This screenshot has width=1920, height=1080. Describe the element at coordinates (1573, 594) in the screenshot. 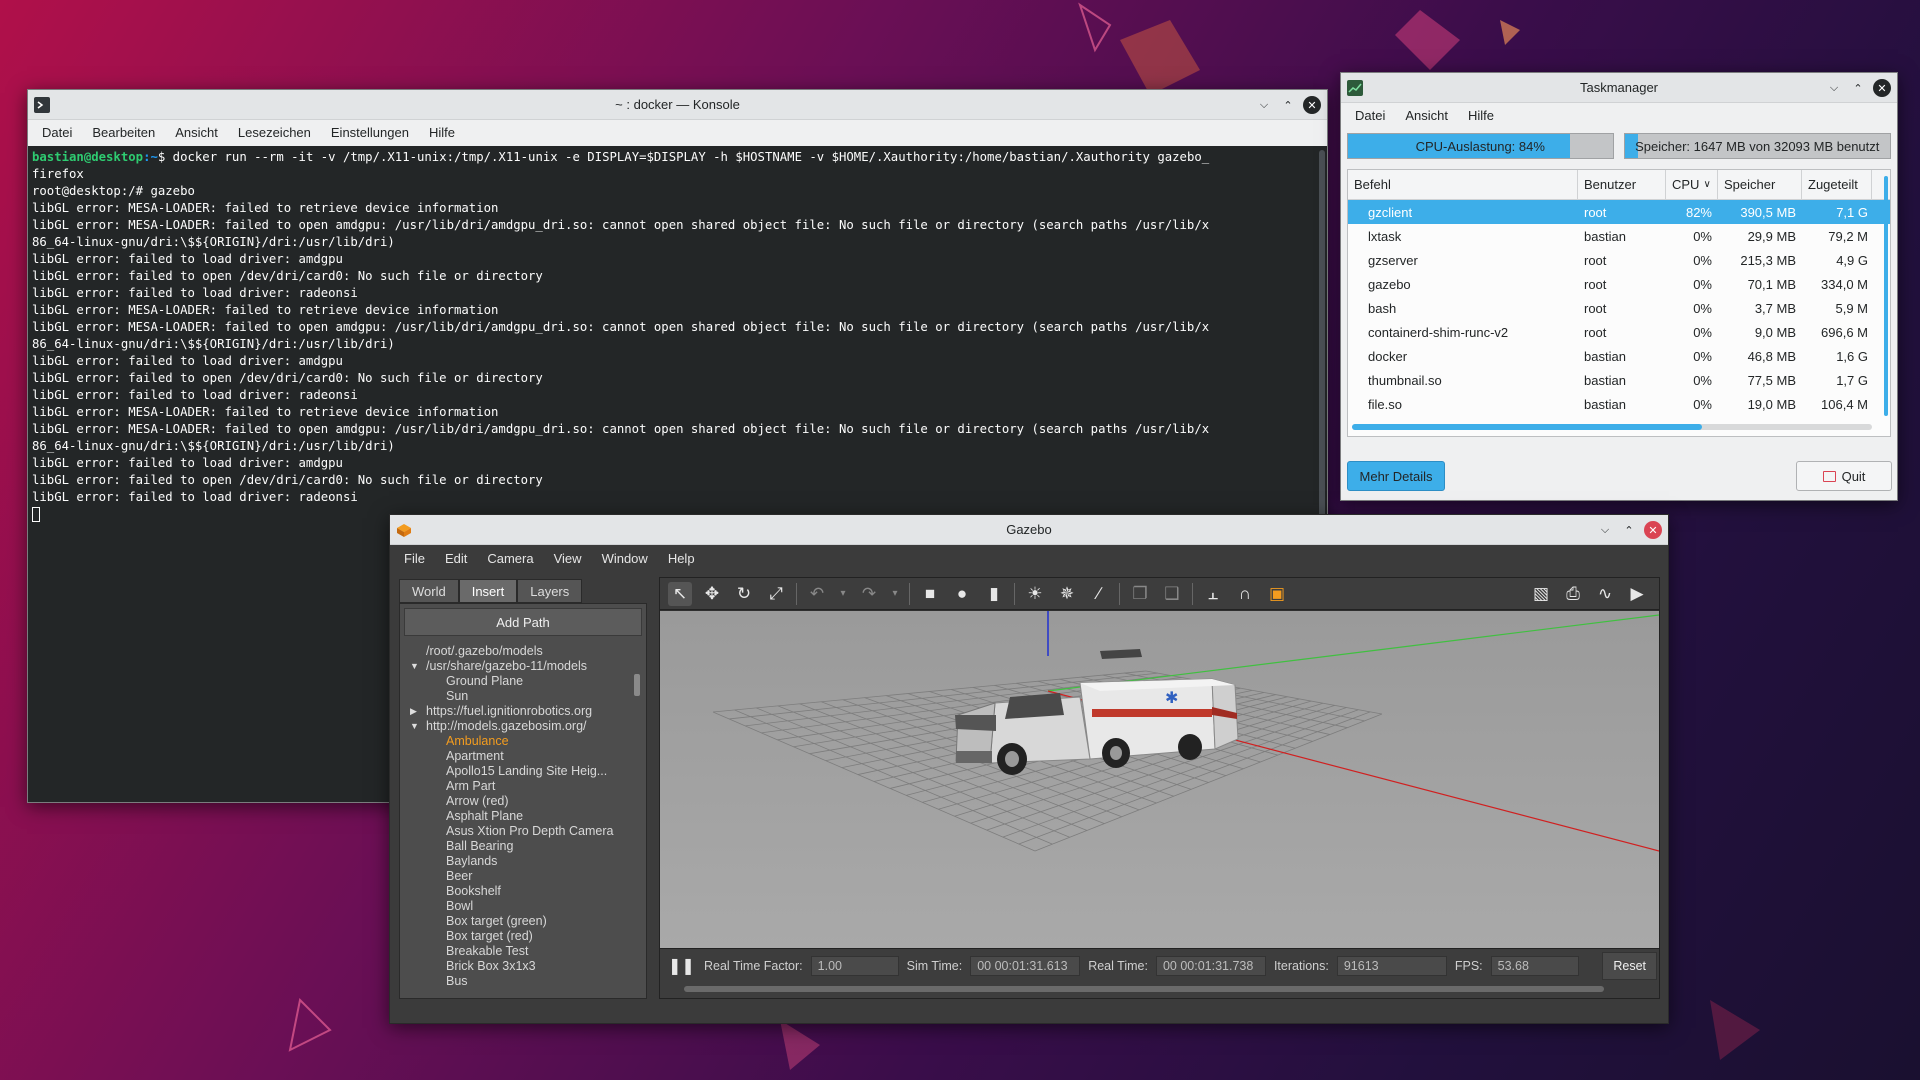

I see `log-icon: ⎙` at that location.